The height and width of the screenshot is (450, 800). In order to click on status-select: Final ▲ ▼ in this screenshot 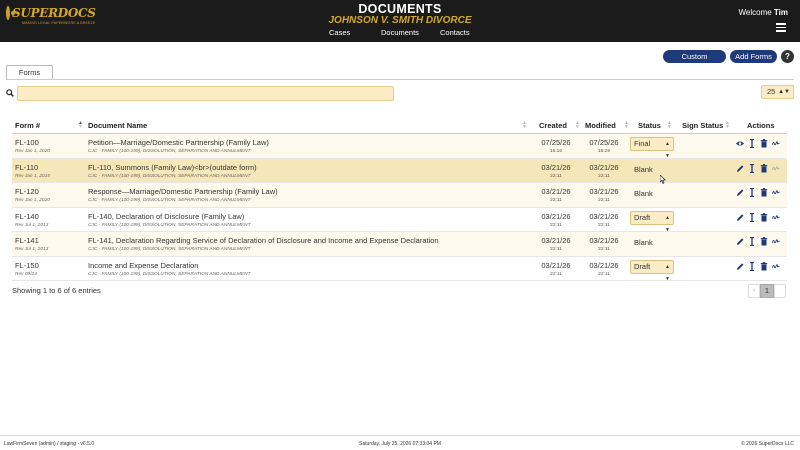, I will do `click(652, 148)`.